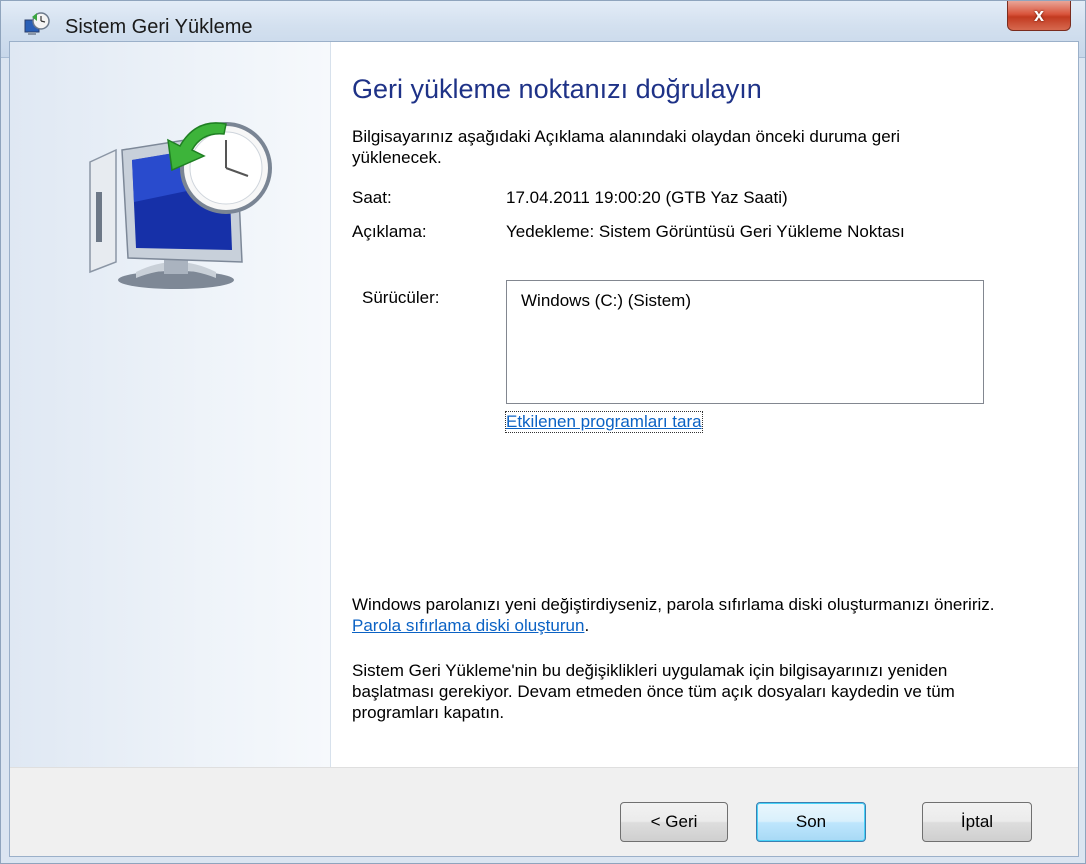 Image resolution: width=1086 pixels, height=864 pixels. Describe the element at coordinates (180, 205) in the screenshot. I see `system-restore-clock-monitor-icon` at that location.